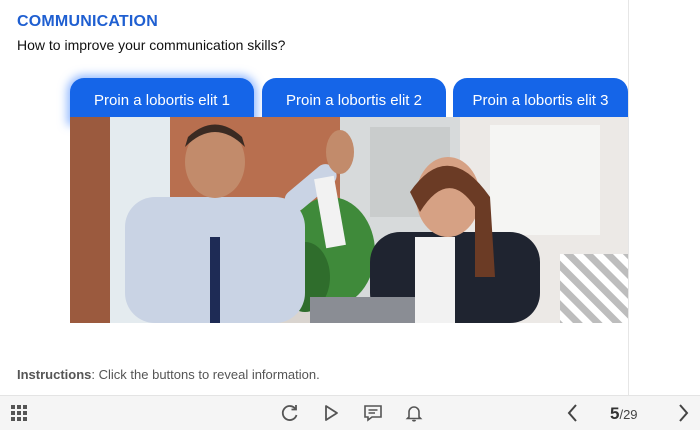  What do you see at coordinates (54, 374) in the screenshot?
I see `instructions-label: Instructions` at bounding box center [54, 374].